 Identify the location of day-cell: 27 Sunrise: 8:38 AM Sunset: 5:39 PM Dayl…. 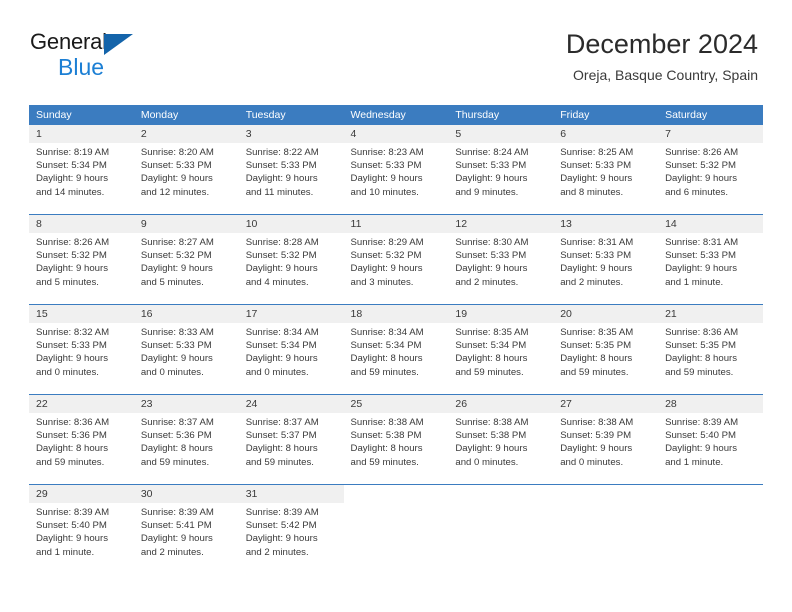
(606, 439).